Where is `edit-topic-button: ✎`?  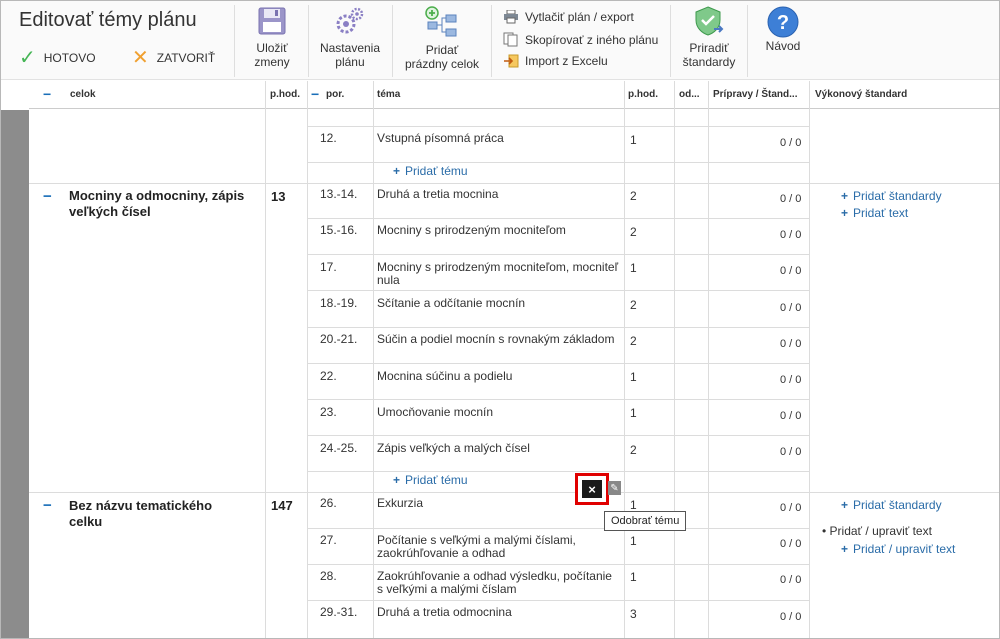 edit-topic-button: ✎ is located at coordinates (614, 488).